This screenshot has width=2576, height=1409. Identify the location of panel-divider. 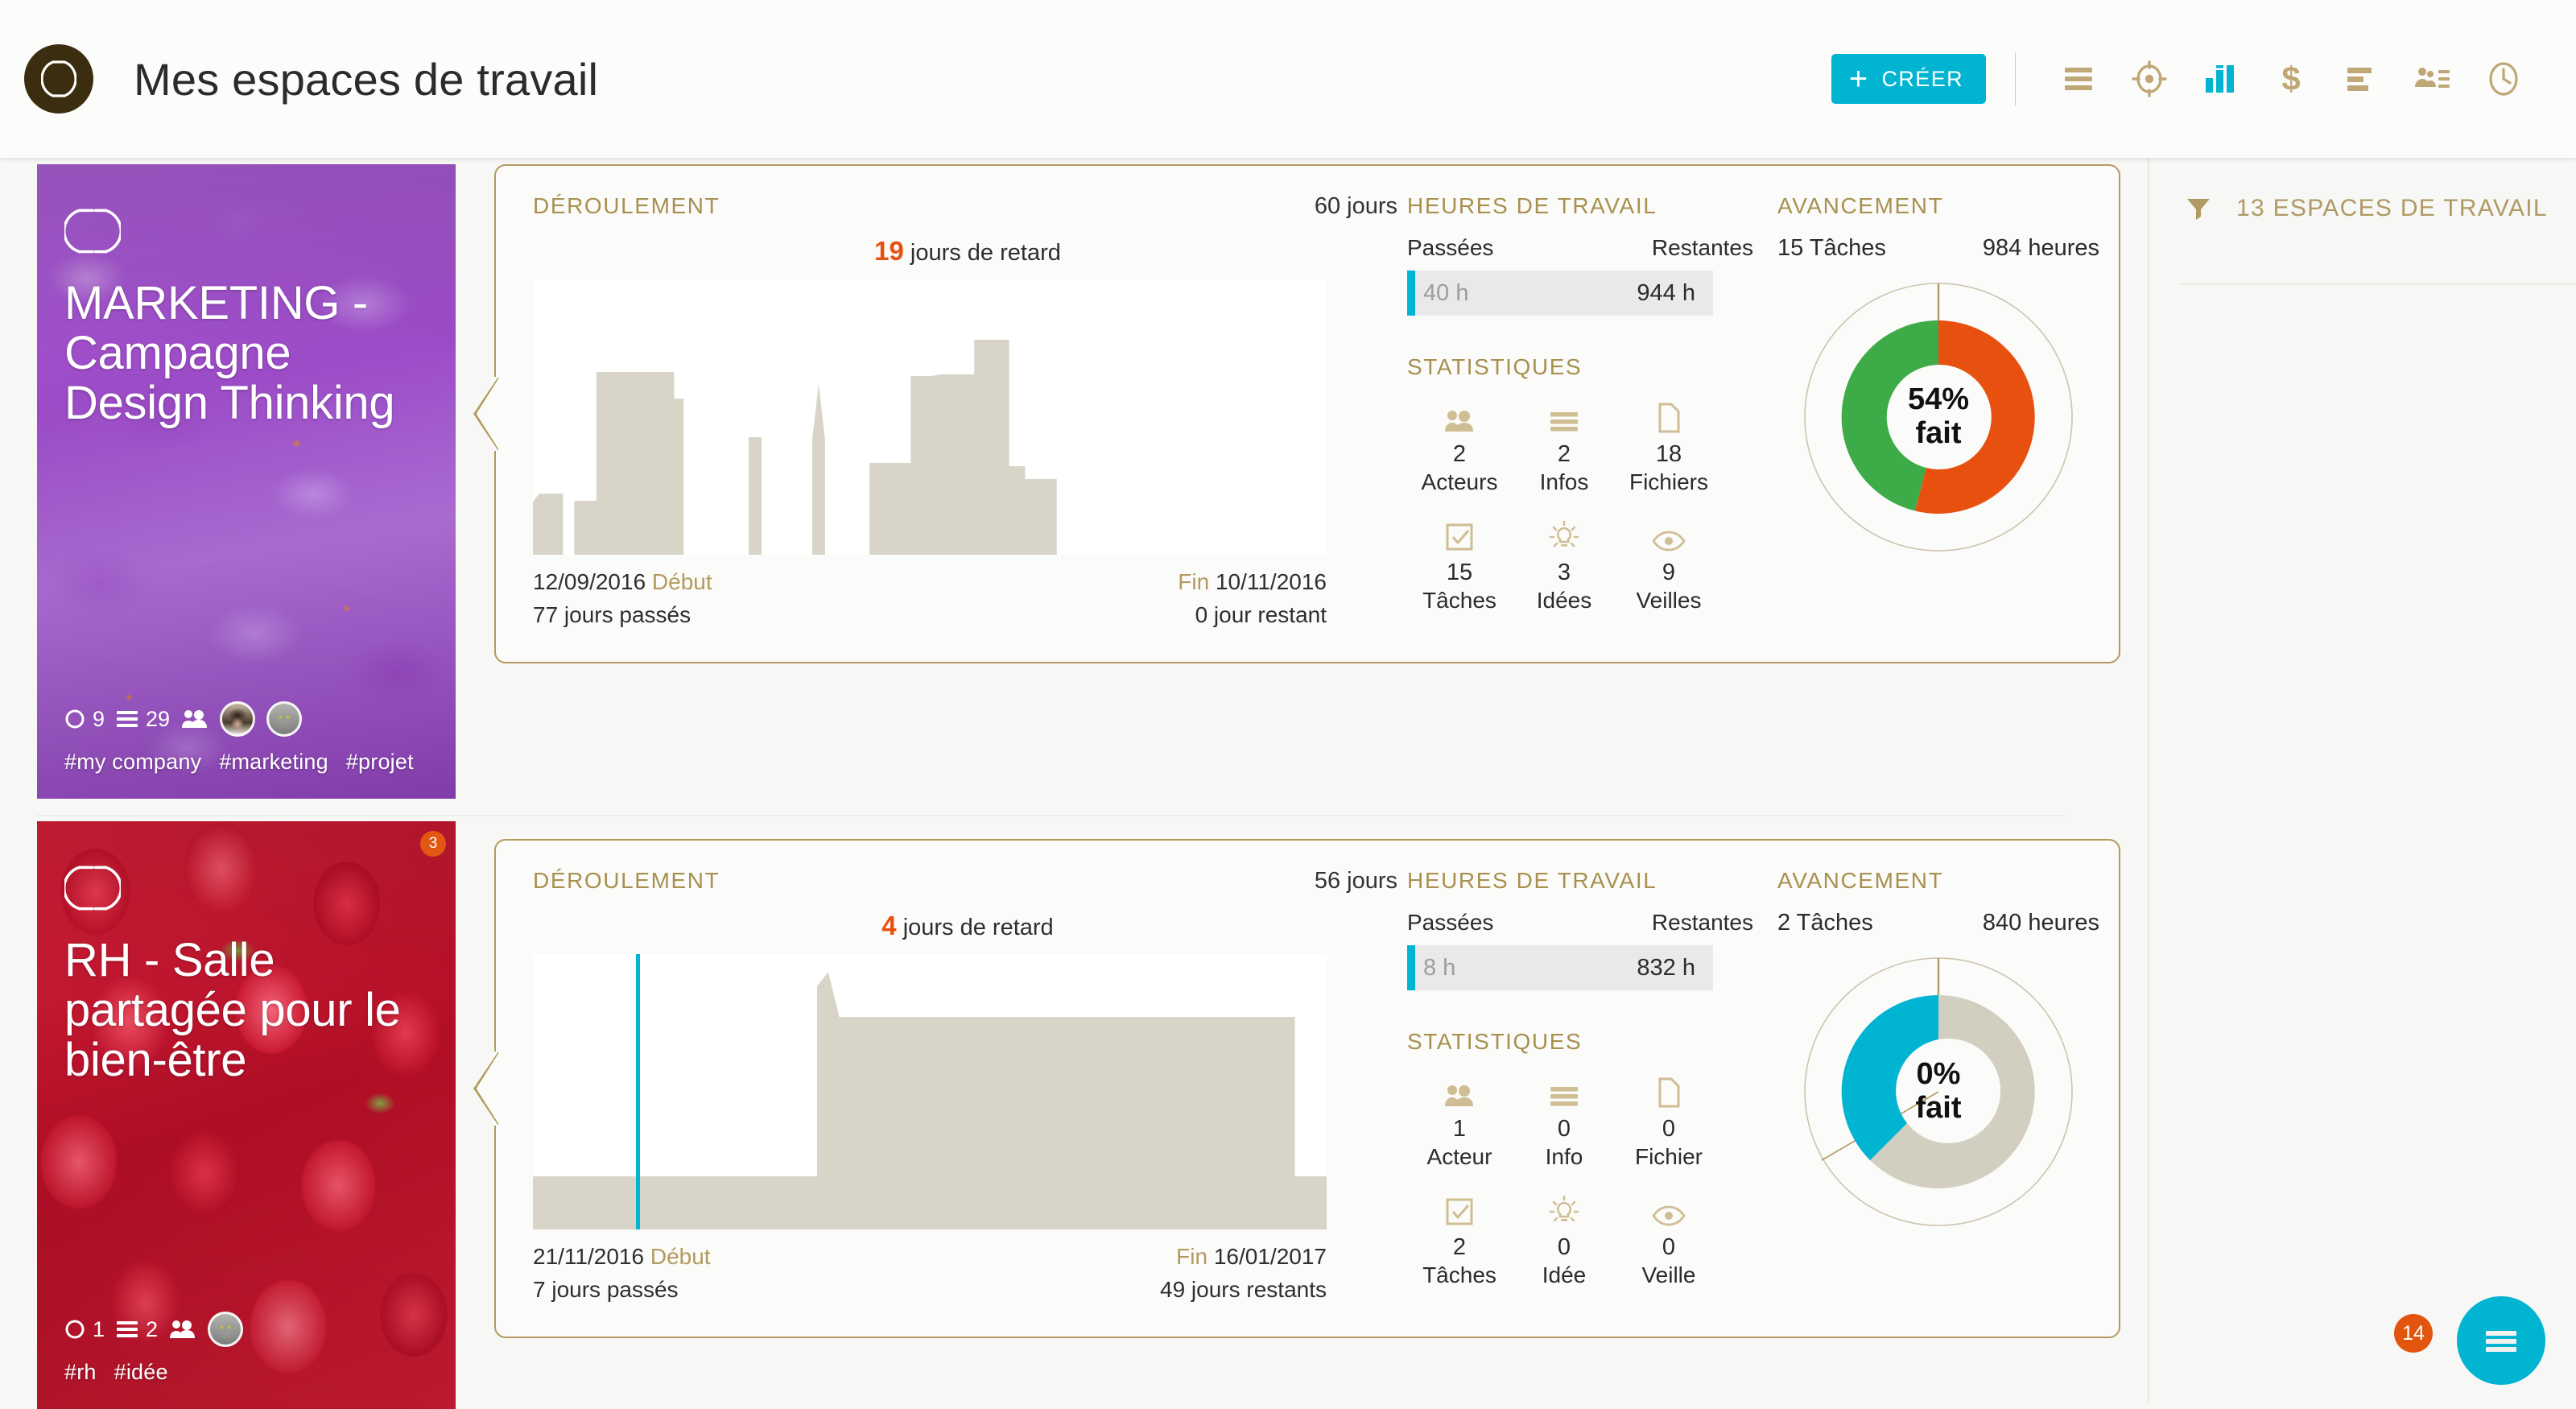
(2378, 284).